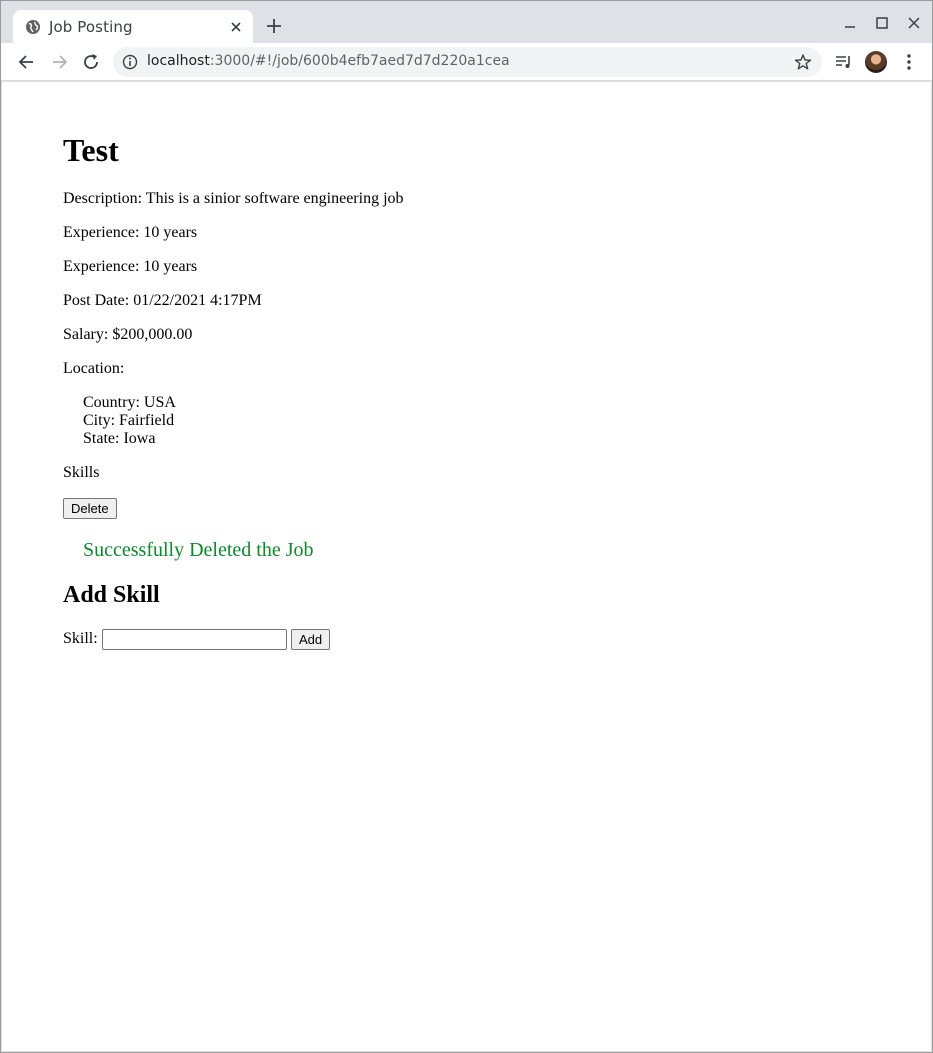 The image size is (933, 1053). I want to click on job-title: Test, so click(91, 150).